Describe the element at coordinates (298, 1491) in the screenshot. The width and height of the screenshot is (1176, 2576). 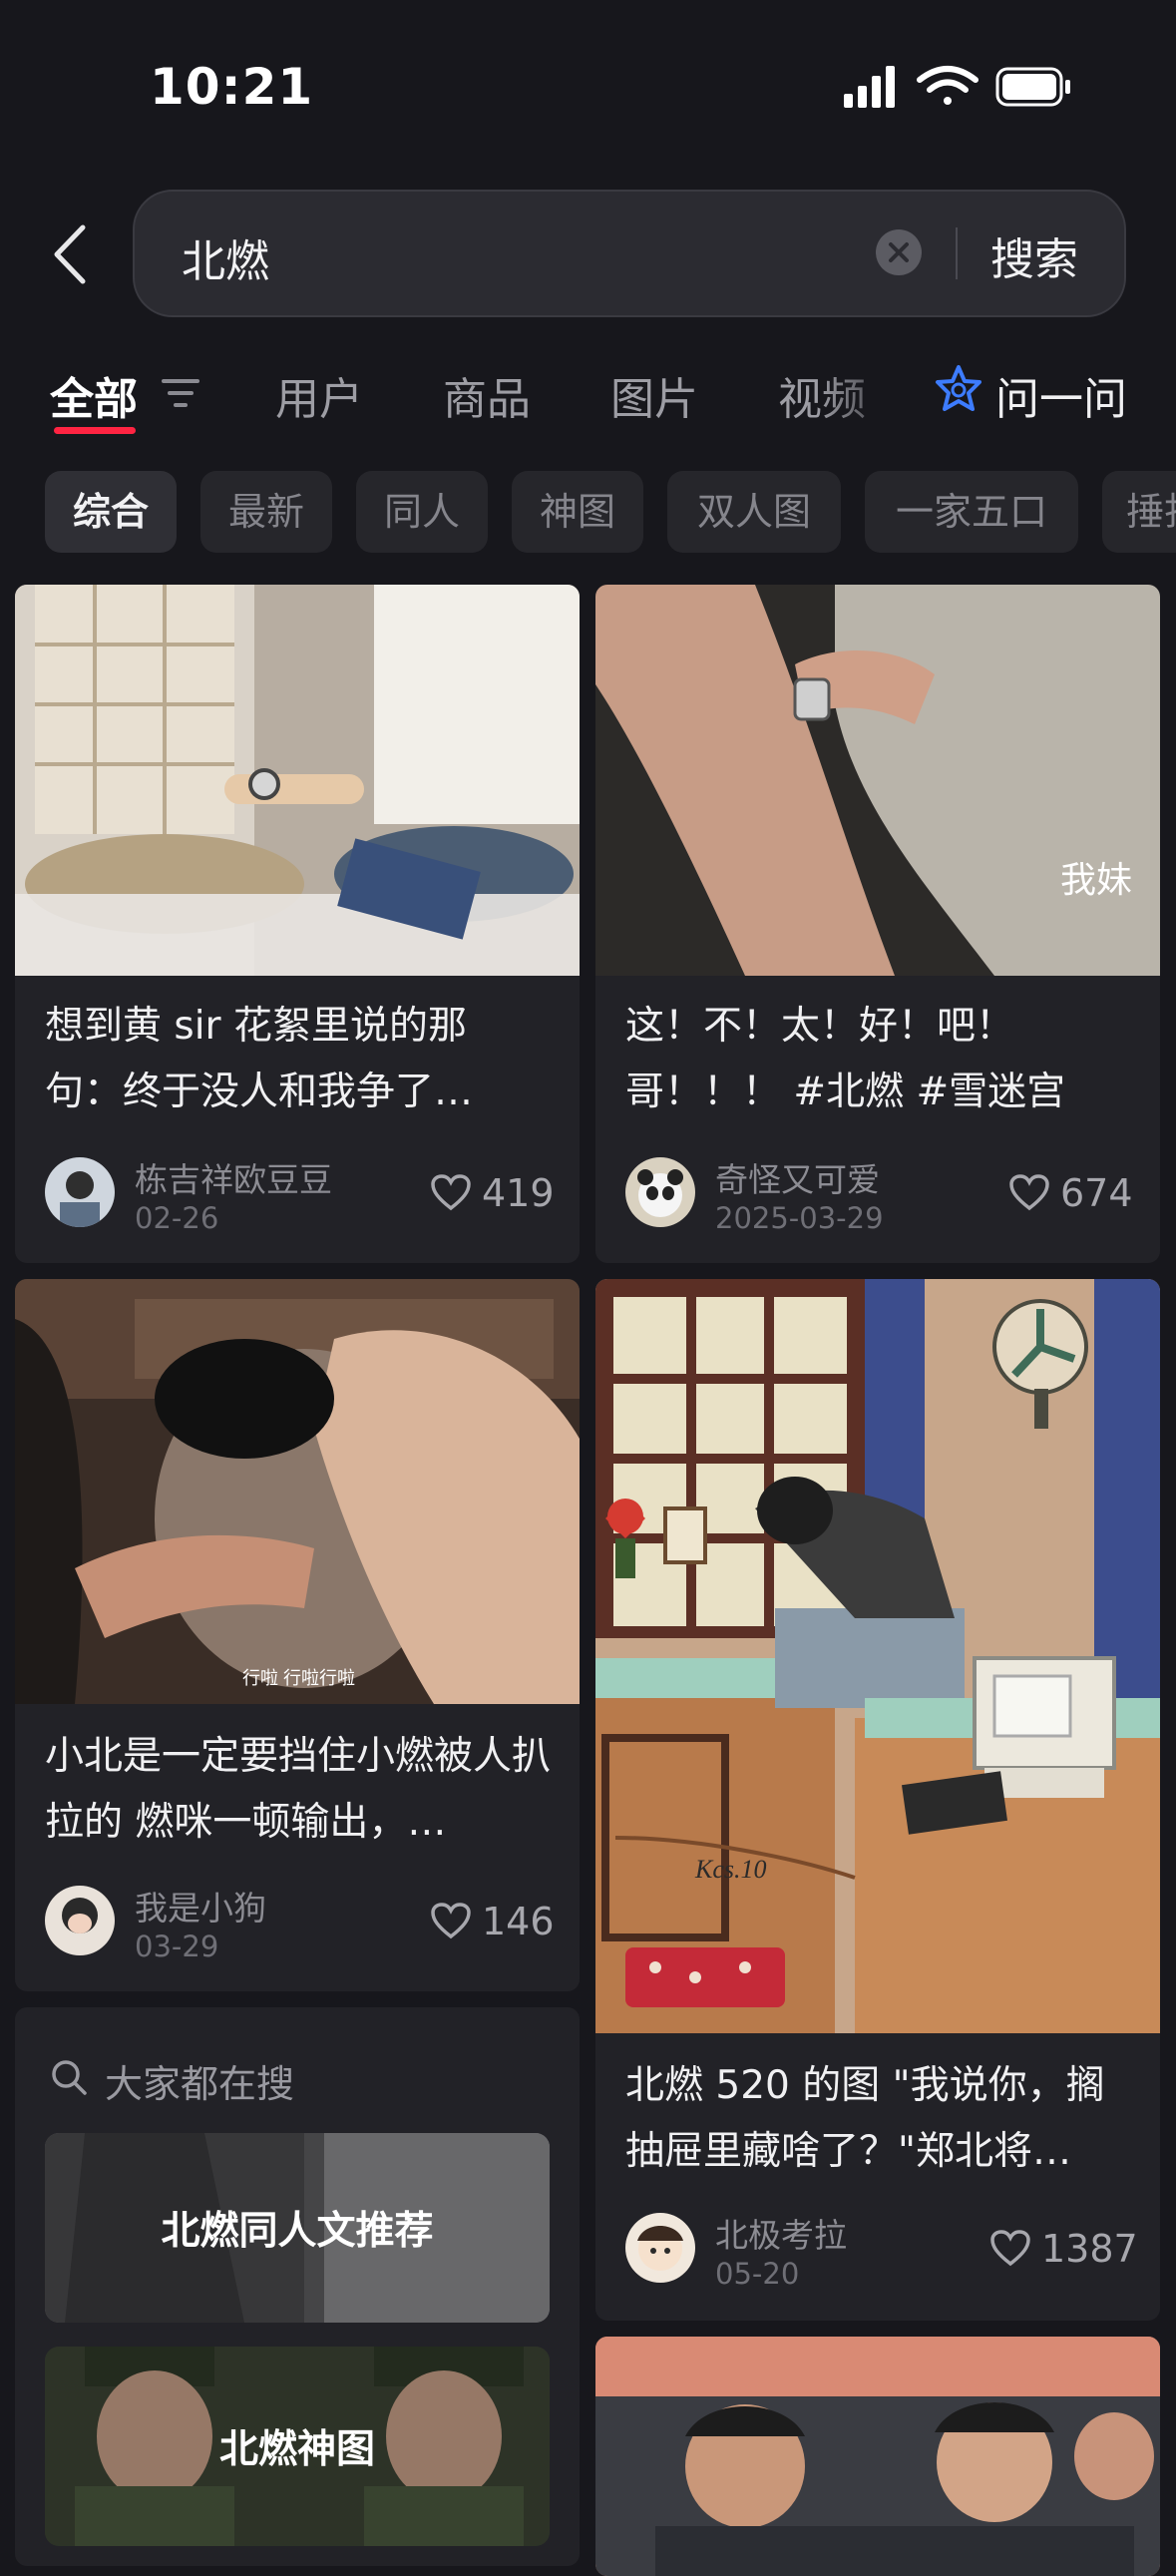
I see `post-image: 行啦 行啦行啦` at that location.